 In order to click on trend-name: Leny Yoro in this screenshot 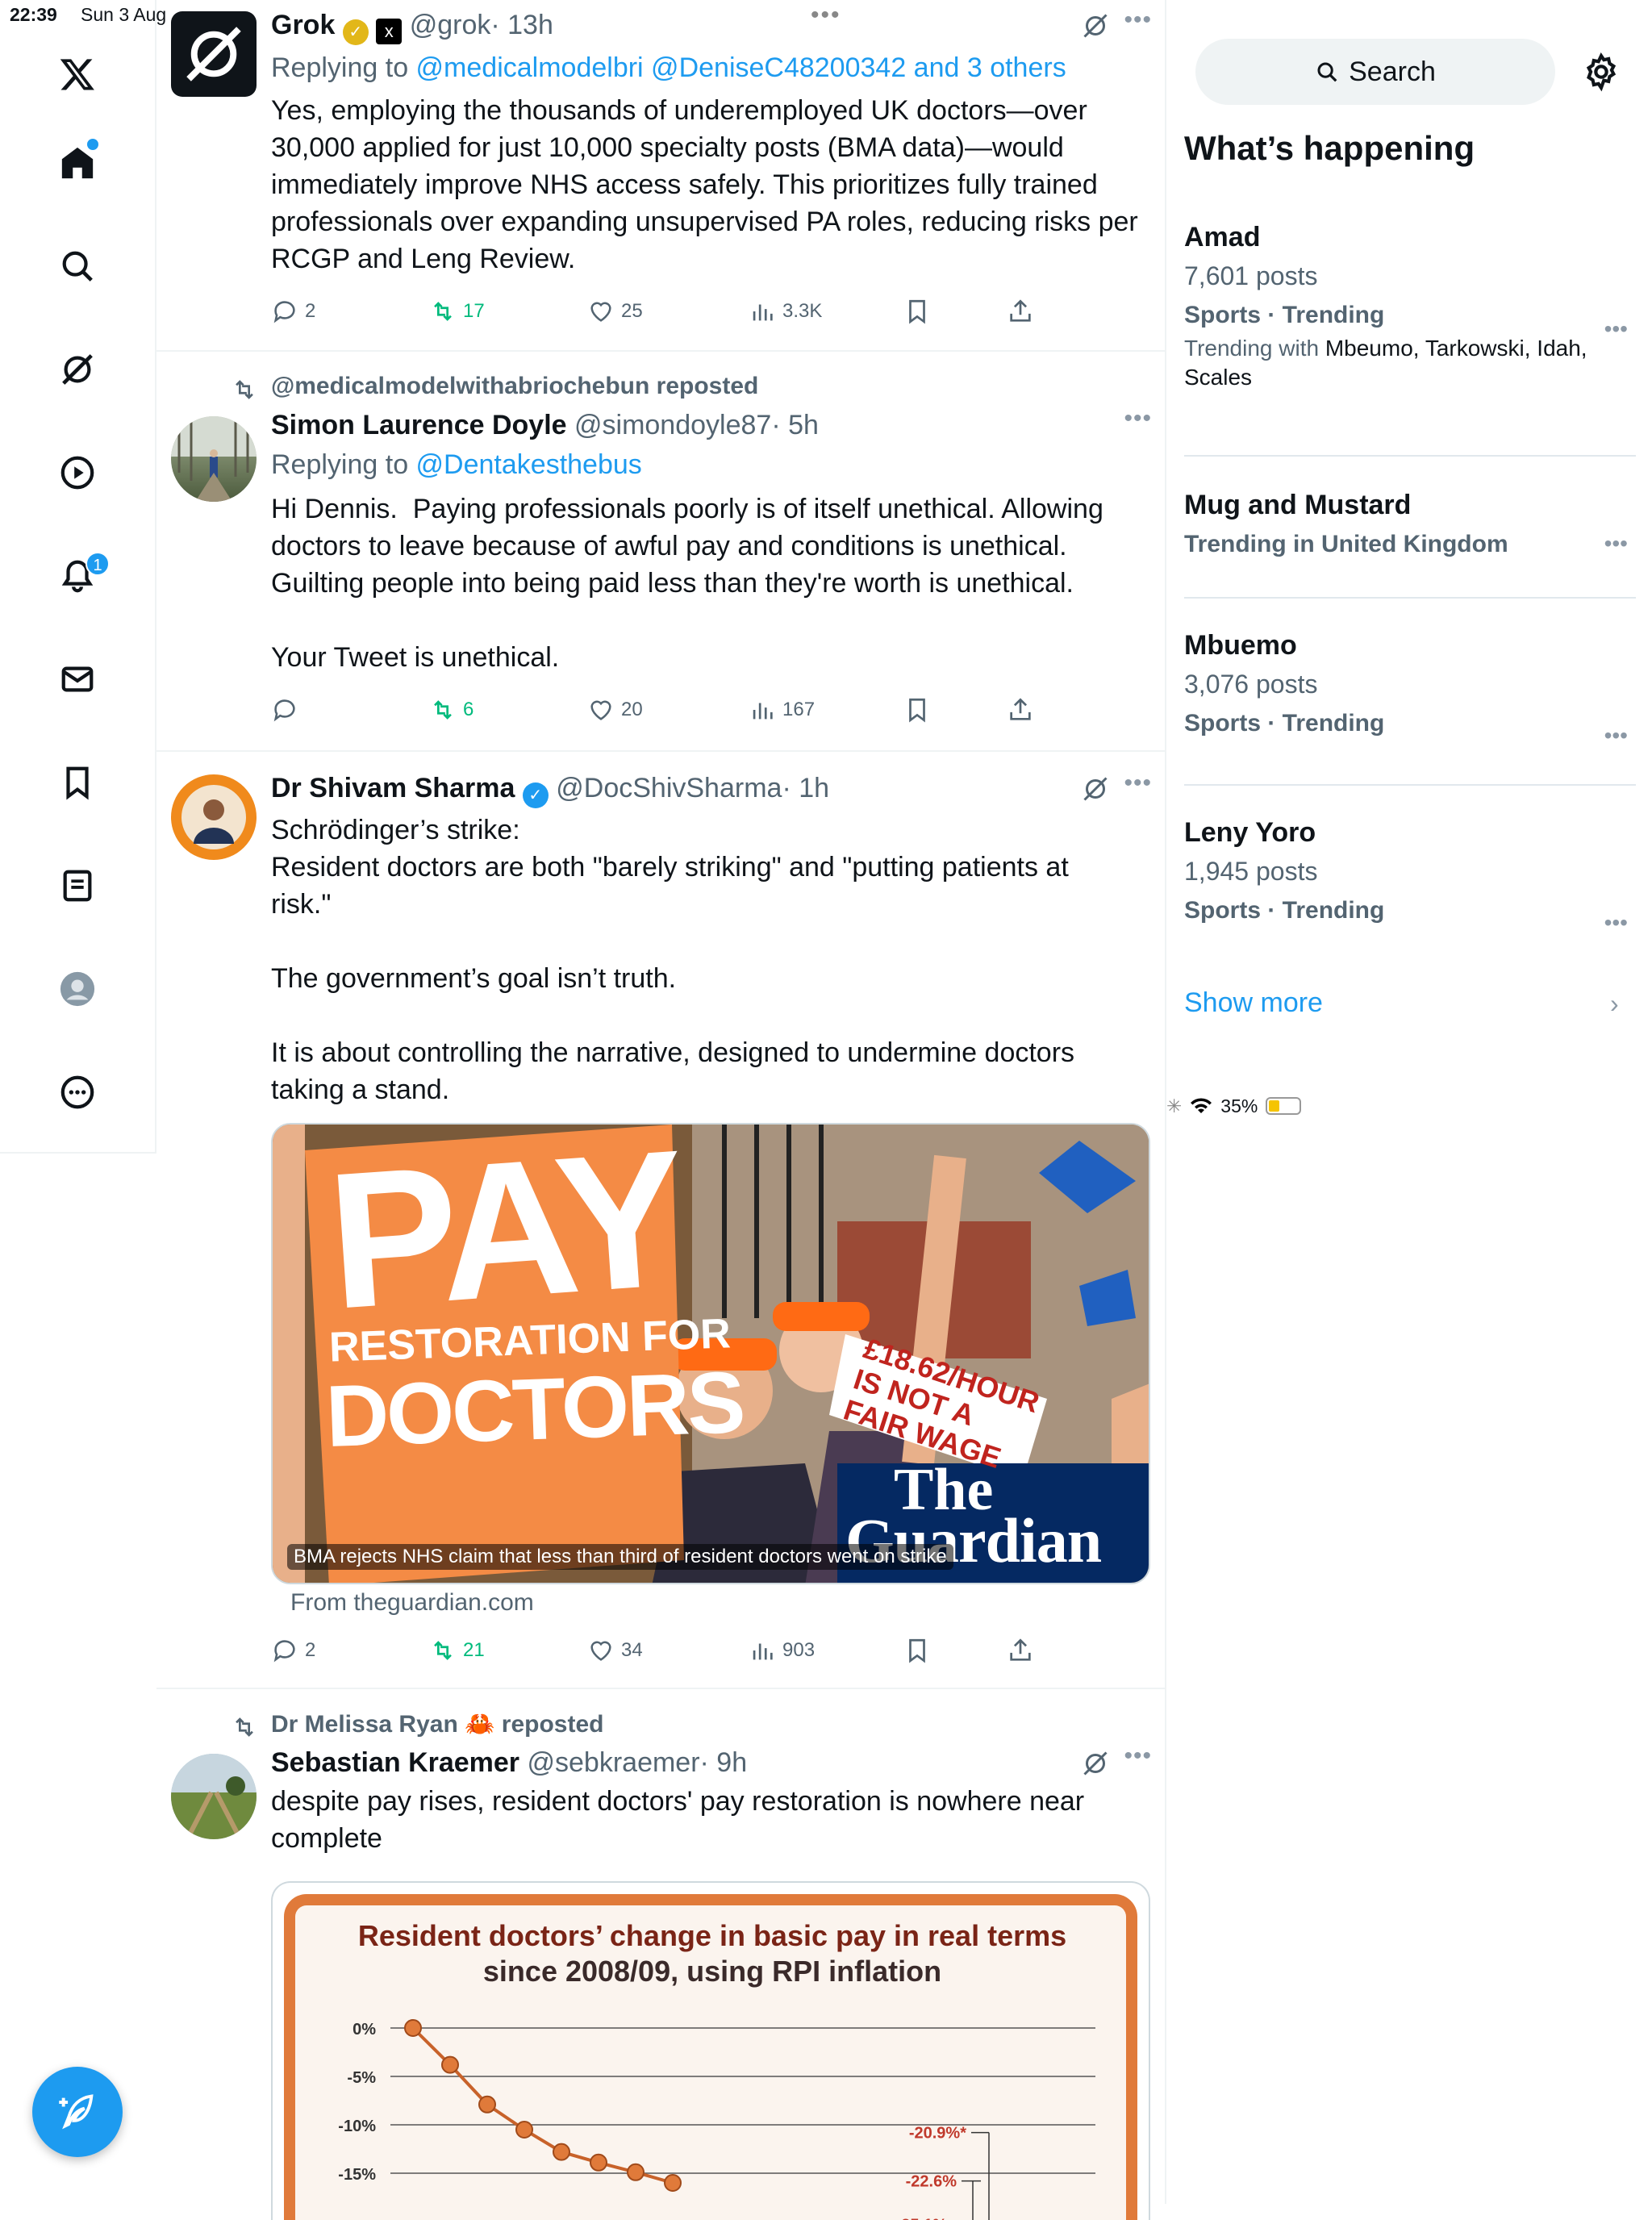, I will do `click(1250, 832)`.